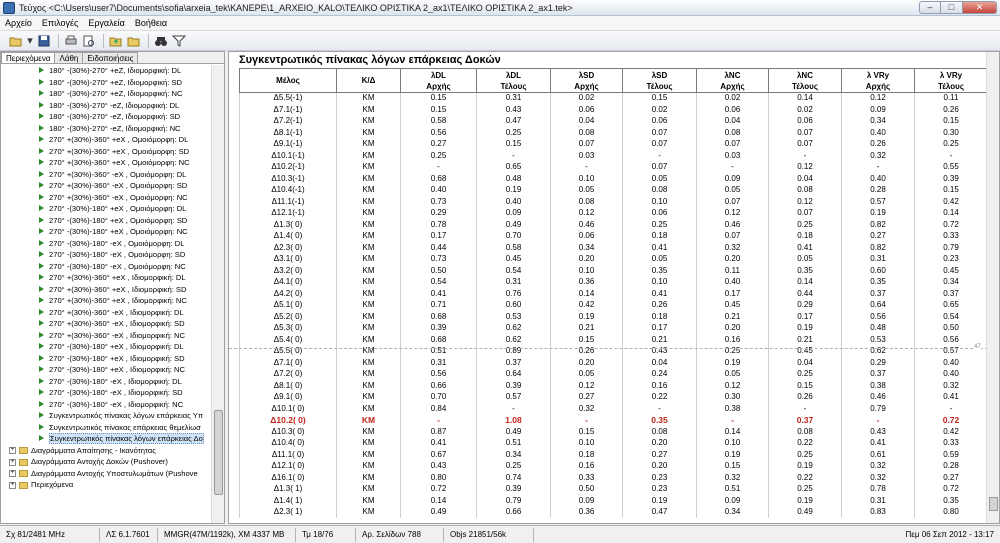  What do you see at coordinates (878, 86) in the screenshot?
I see `column-header-sub: Αρχής` at bounding box center [878, 86].